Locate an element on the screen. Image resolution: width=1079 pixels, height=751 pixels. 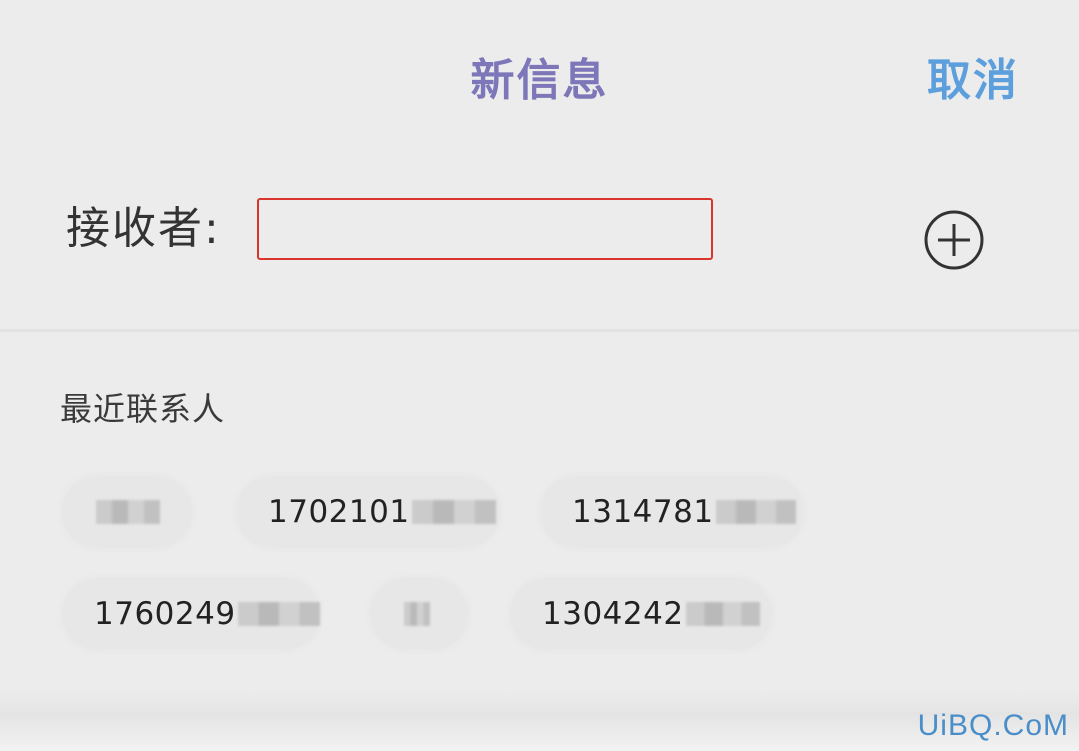
cancel-button: 取消 is located at coordinates (973, 76).